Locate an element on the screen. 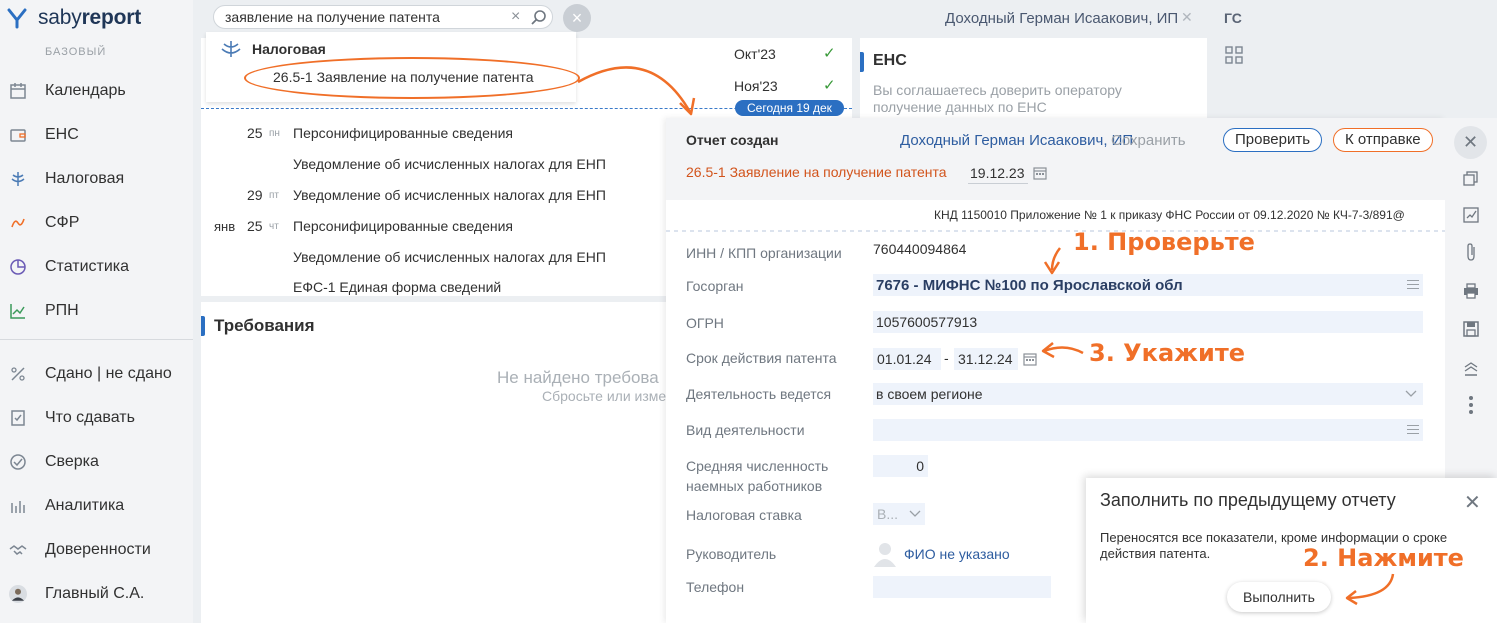 Image resolution: width=1497 pixels, height=623 pixels. check-button: Проверить is located at coordinates (1273, 140).